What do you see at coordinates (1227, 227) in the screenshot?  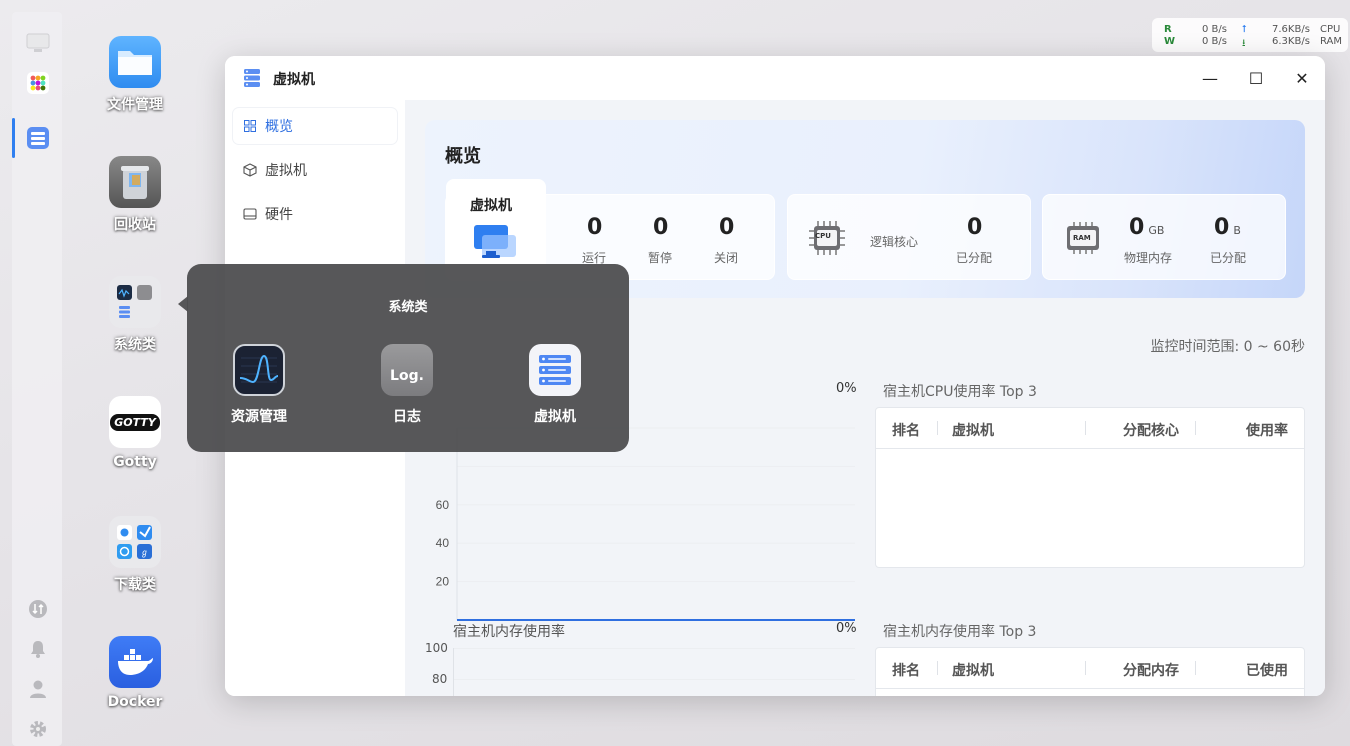 I see `ram-allocated-value: 0B` at bounding box center [1227, 227].